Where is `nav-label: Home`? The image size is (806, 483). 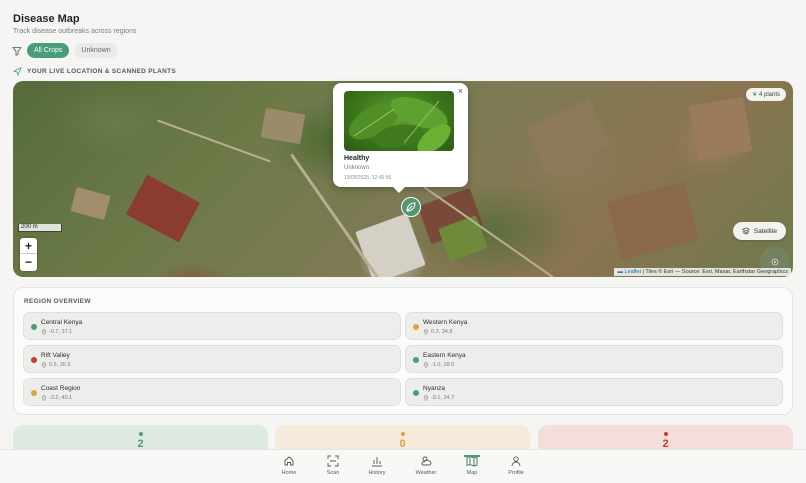 nav-label: Home is located at coordinates (289, 473).